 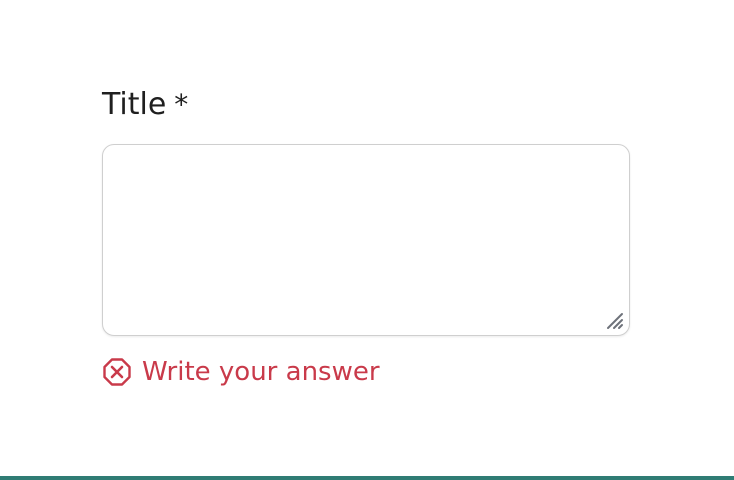 What do you see at coordinates (181, 104) in the screenshot?
I see `required-indicator: *` at bounding box center [181, 104].